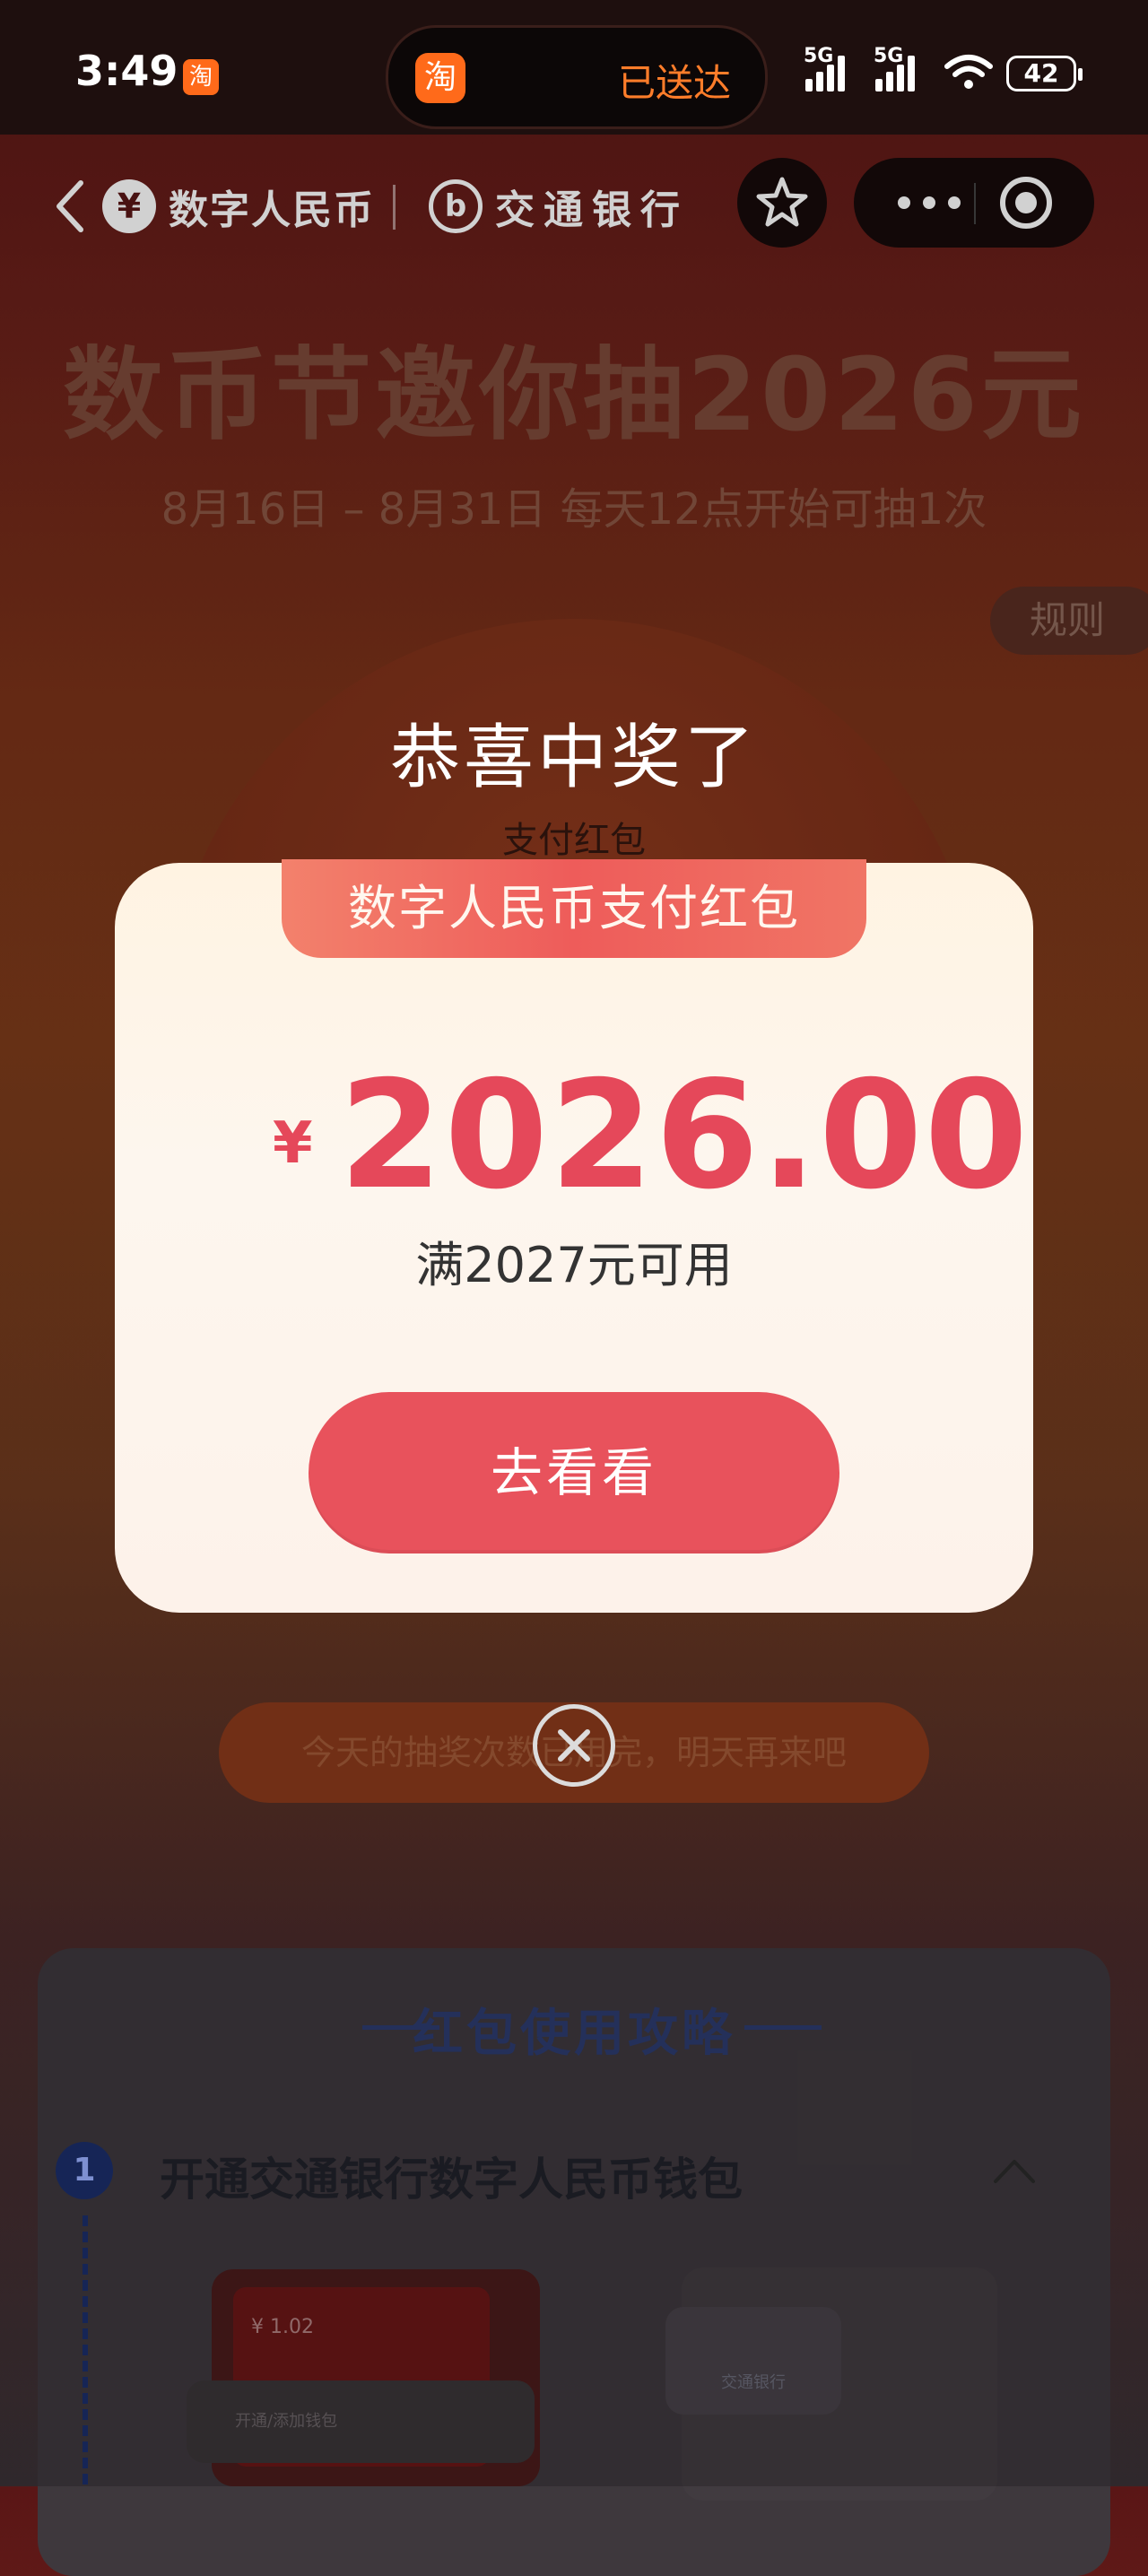 The width and height of the screenshot is (1148, 2576). I want to click on wifi-icon, so click(968, 72).